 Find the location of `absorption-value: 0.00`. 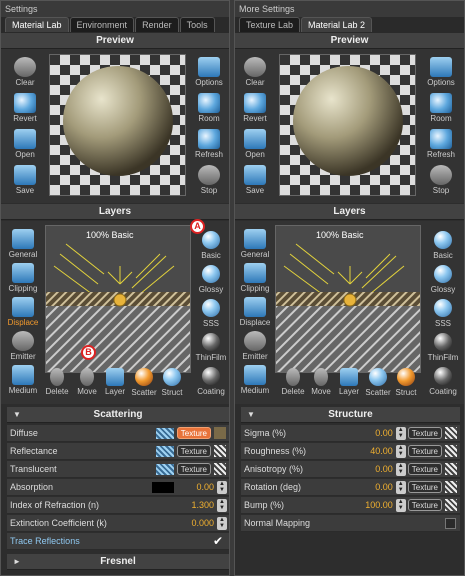

absorption-value: 0.00 is located at coordinates (197, 487).